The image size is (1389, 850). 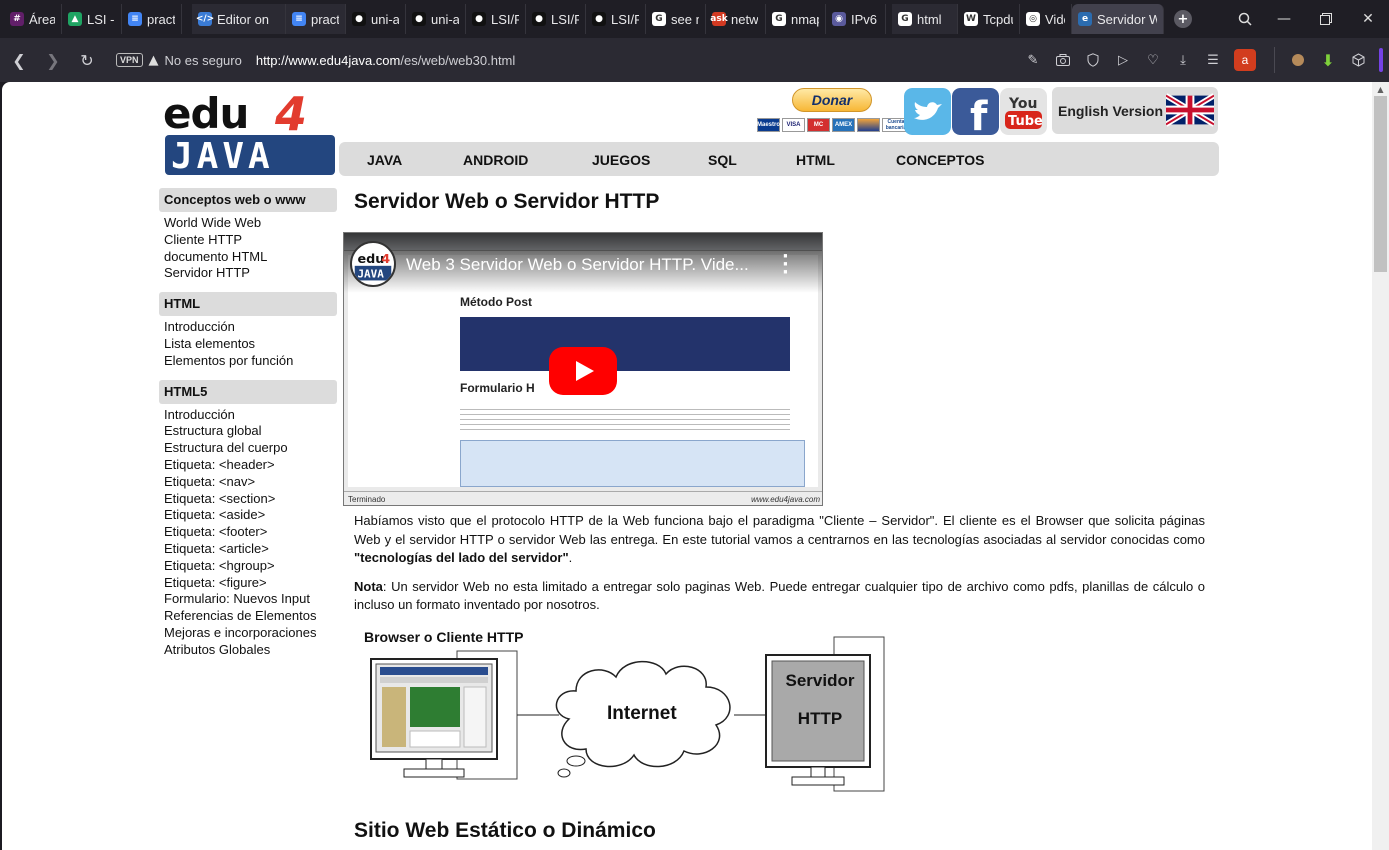 What do you see at coordinates (250, 448) in the screenshot?
I see `sidebar-link: Estructura del cuerpo` at bounding box center [250, 448].